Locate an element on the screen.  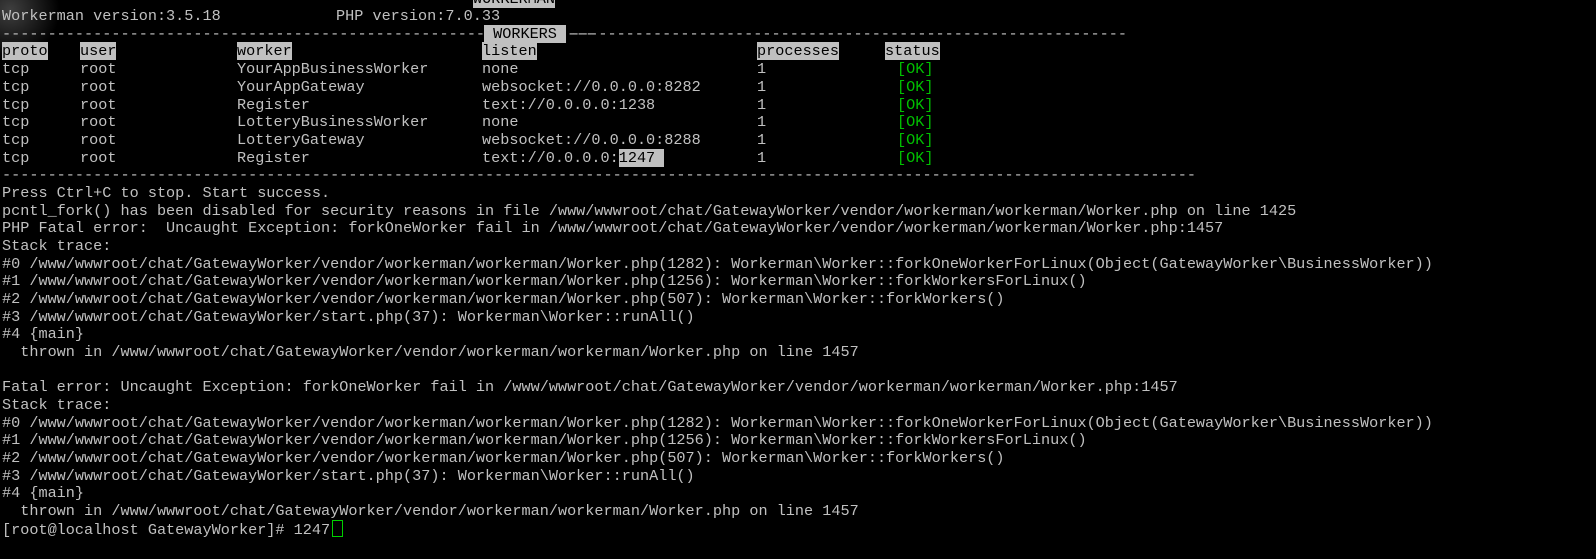
column-header-status: status is located at coordinates (912, 51).